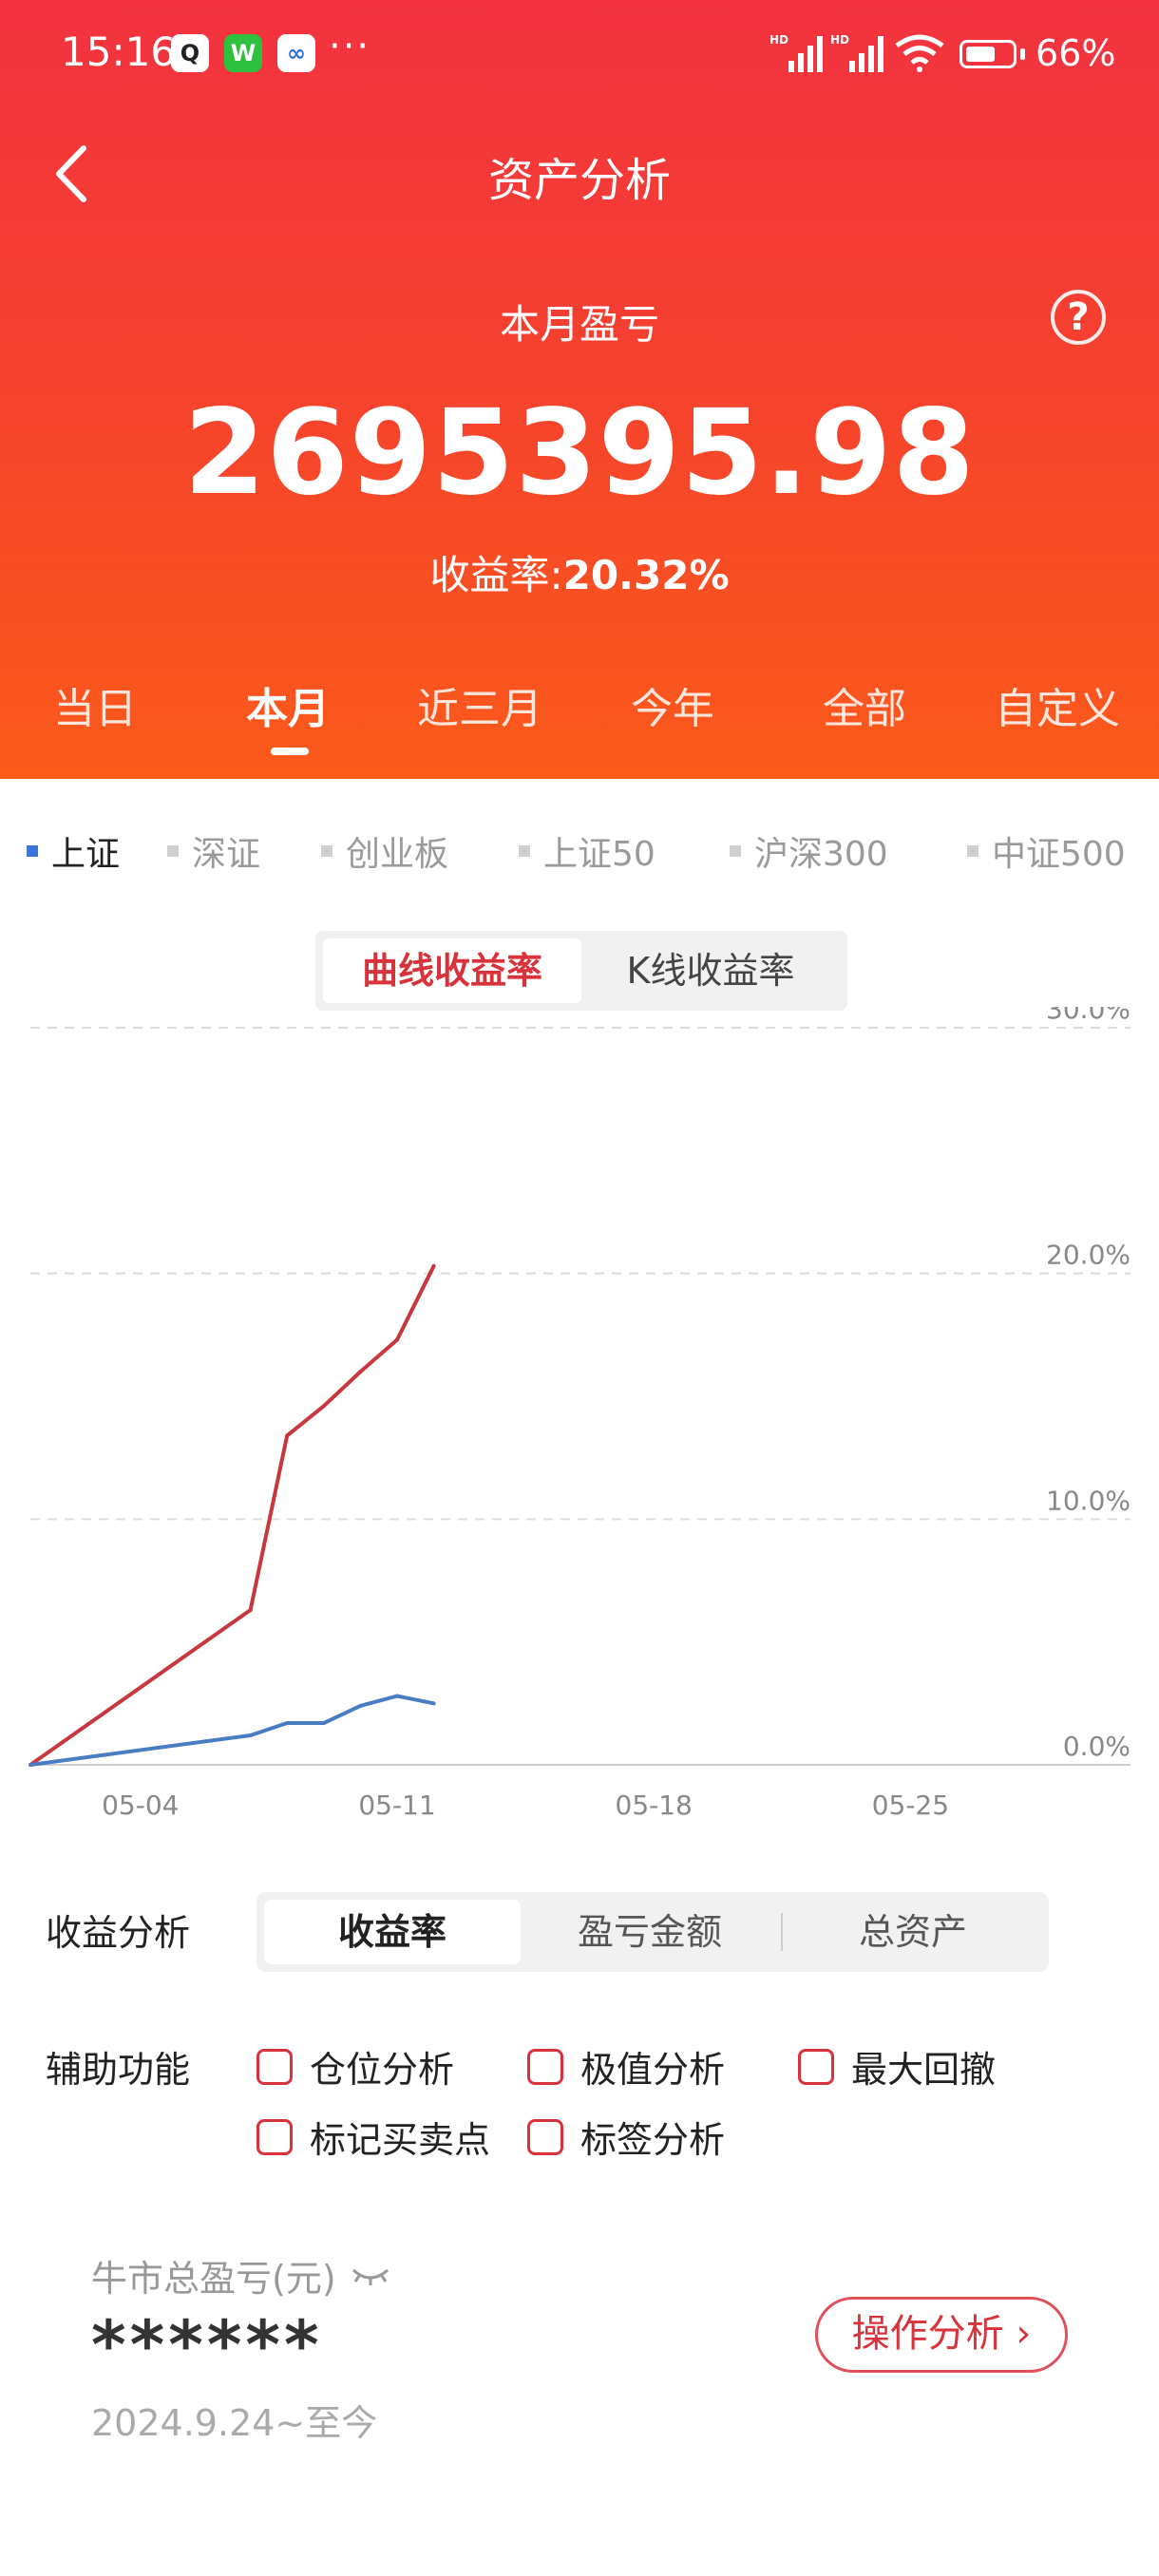 This screenshot has height=2576, width=1159. I want to click on page-title: 资产分析, so click(579, 180).